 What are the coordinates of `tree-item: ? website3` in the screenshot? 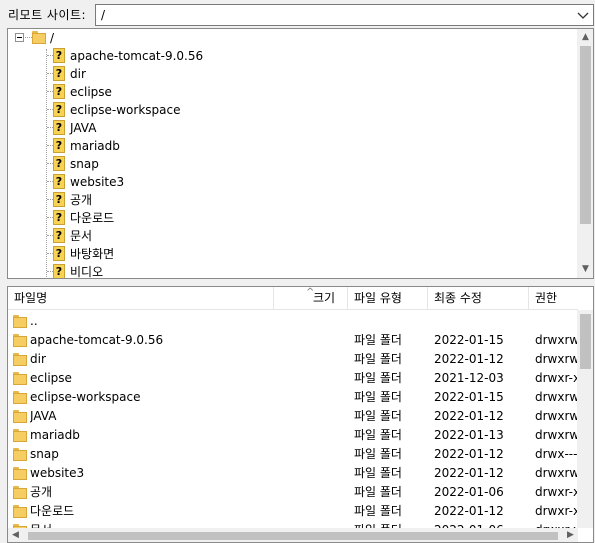 It's located at (293, 182).